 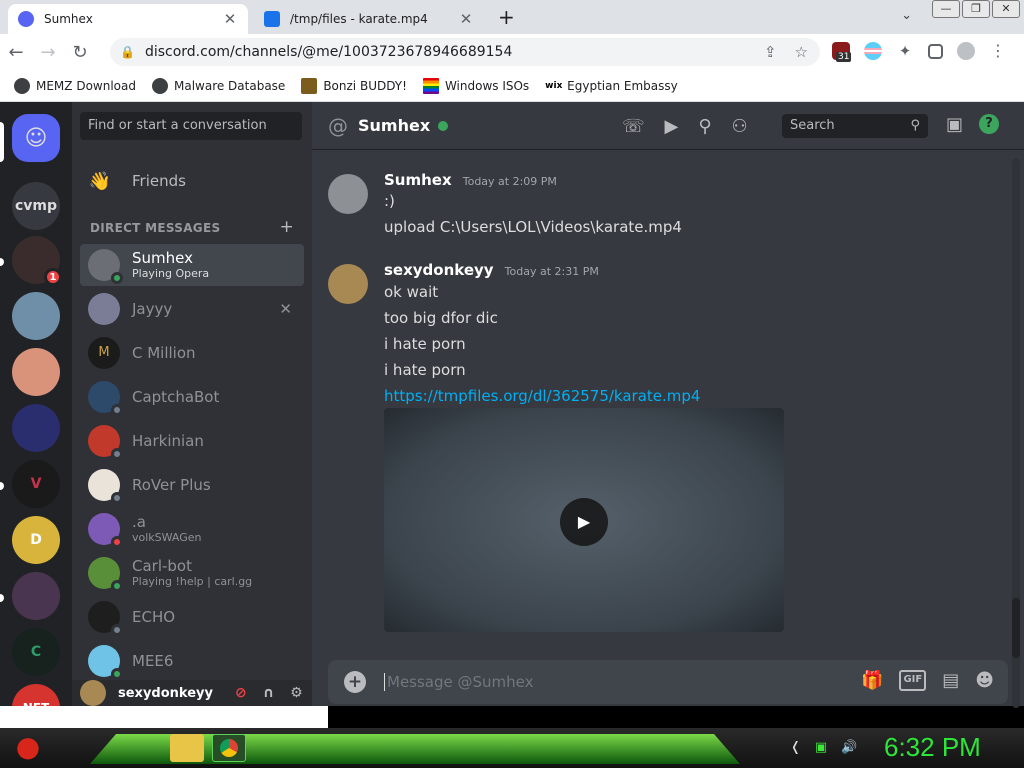 I want to click on valorant-server-icon: V, so click(x=36, y=484).